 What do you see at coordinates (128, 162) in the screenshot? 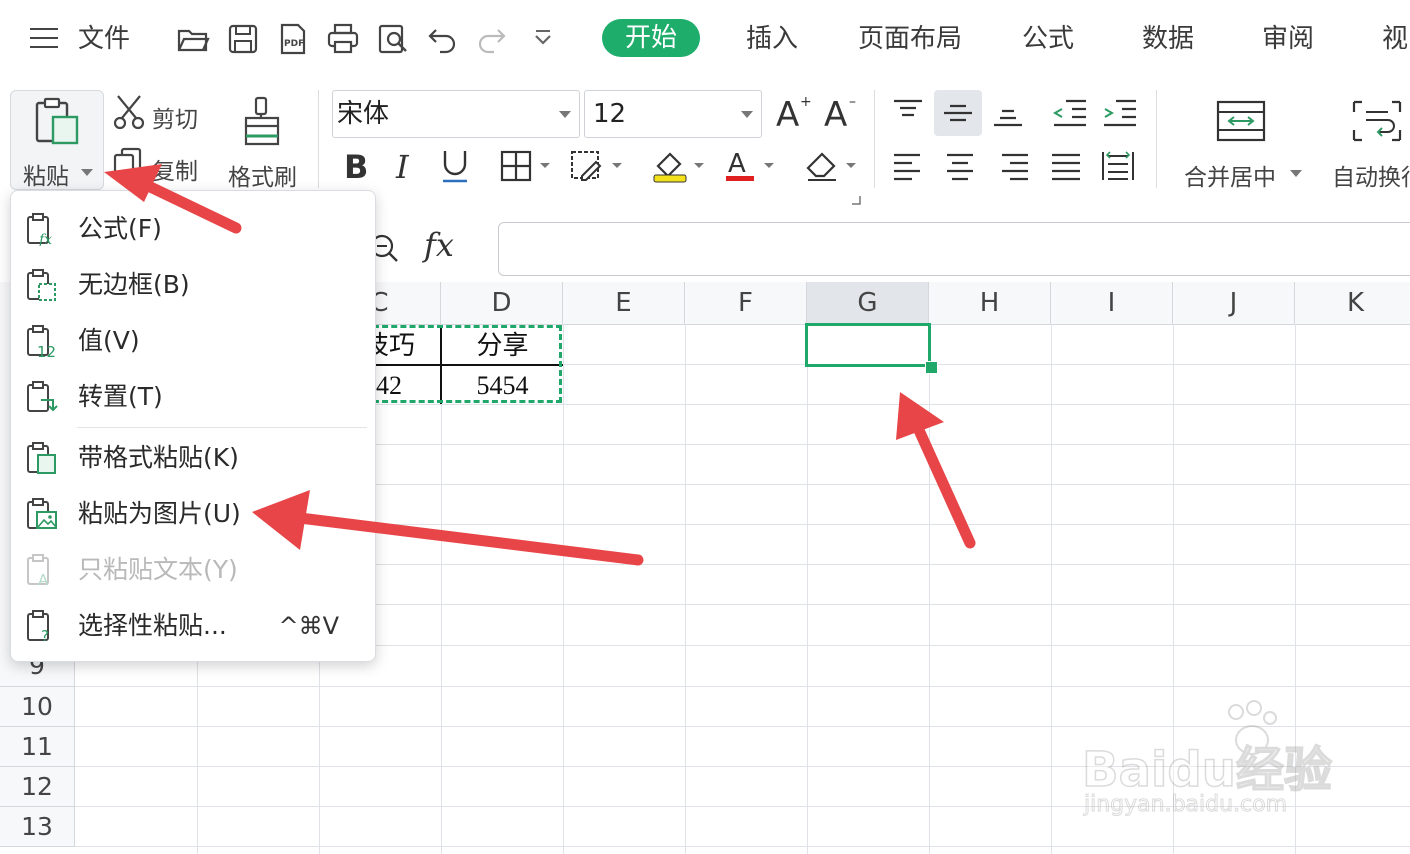
I see `copy-icon` at bounding box center [128, 162].